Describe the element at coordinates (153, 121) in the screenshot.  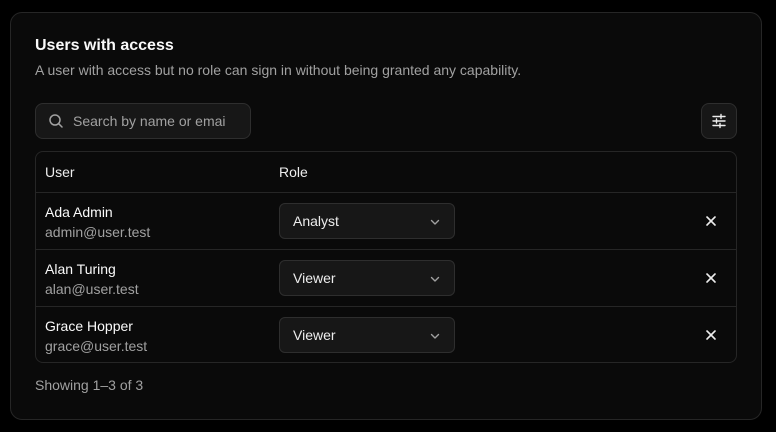
I see `search-input` at that location.